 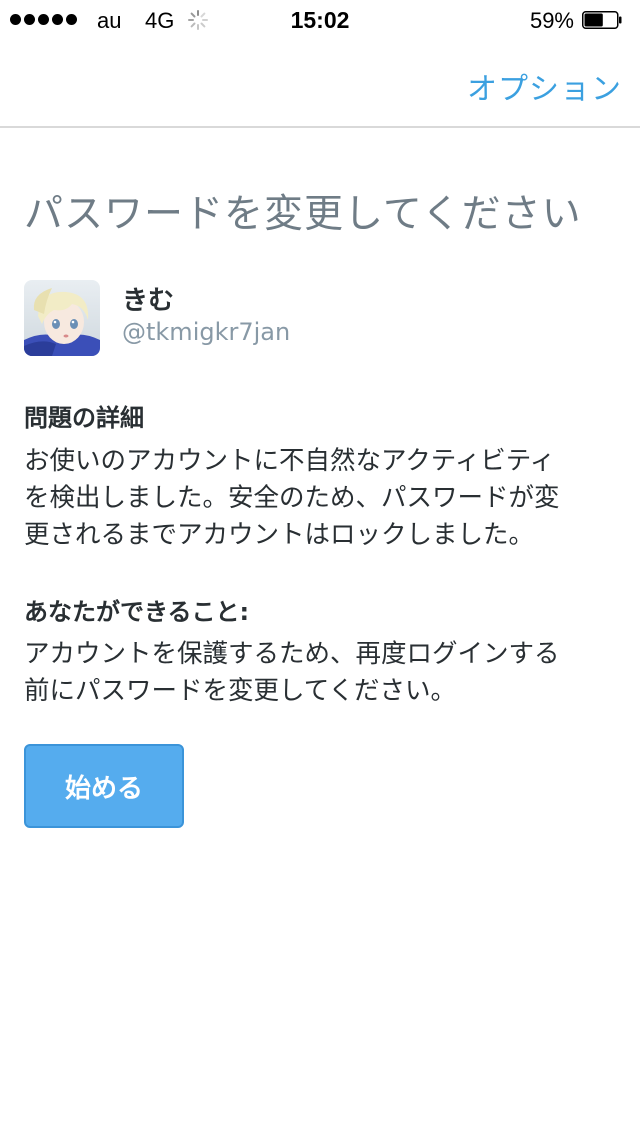 I want to click on actions-line: 前にパスワードを変更してください。, so click(x=240, y=691).